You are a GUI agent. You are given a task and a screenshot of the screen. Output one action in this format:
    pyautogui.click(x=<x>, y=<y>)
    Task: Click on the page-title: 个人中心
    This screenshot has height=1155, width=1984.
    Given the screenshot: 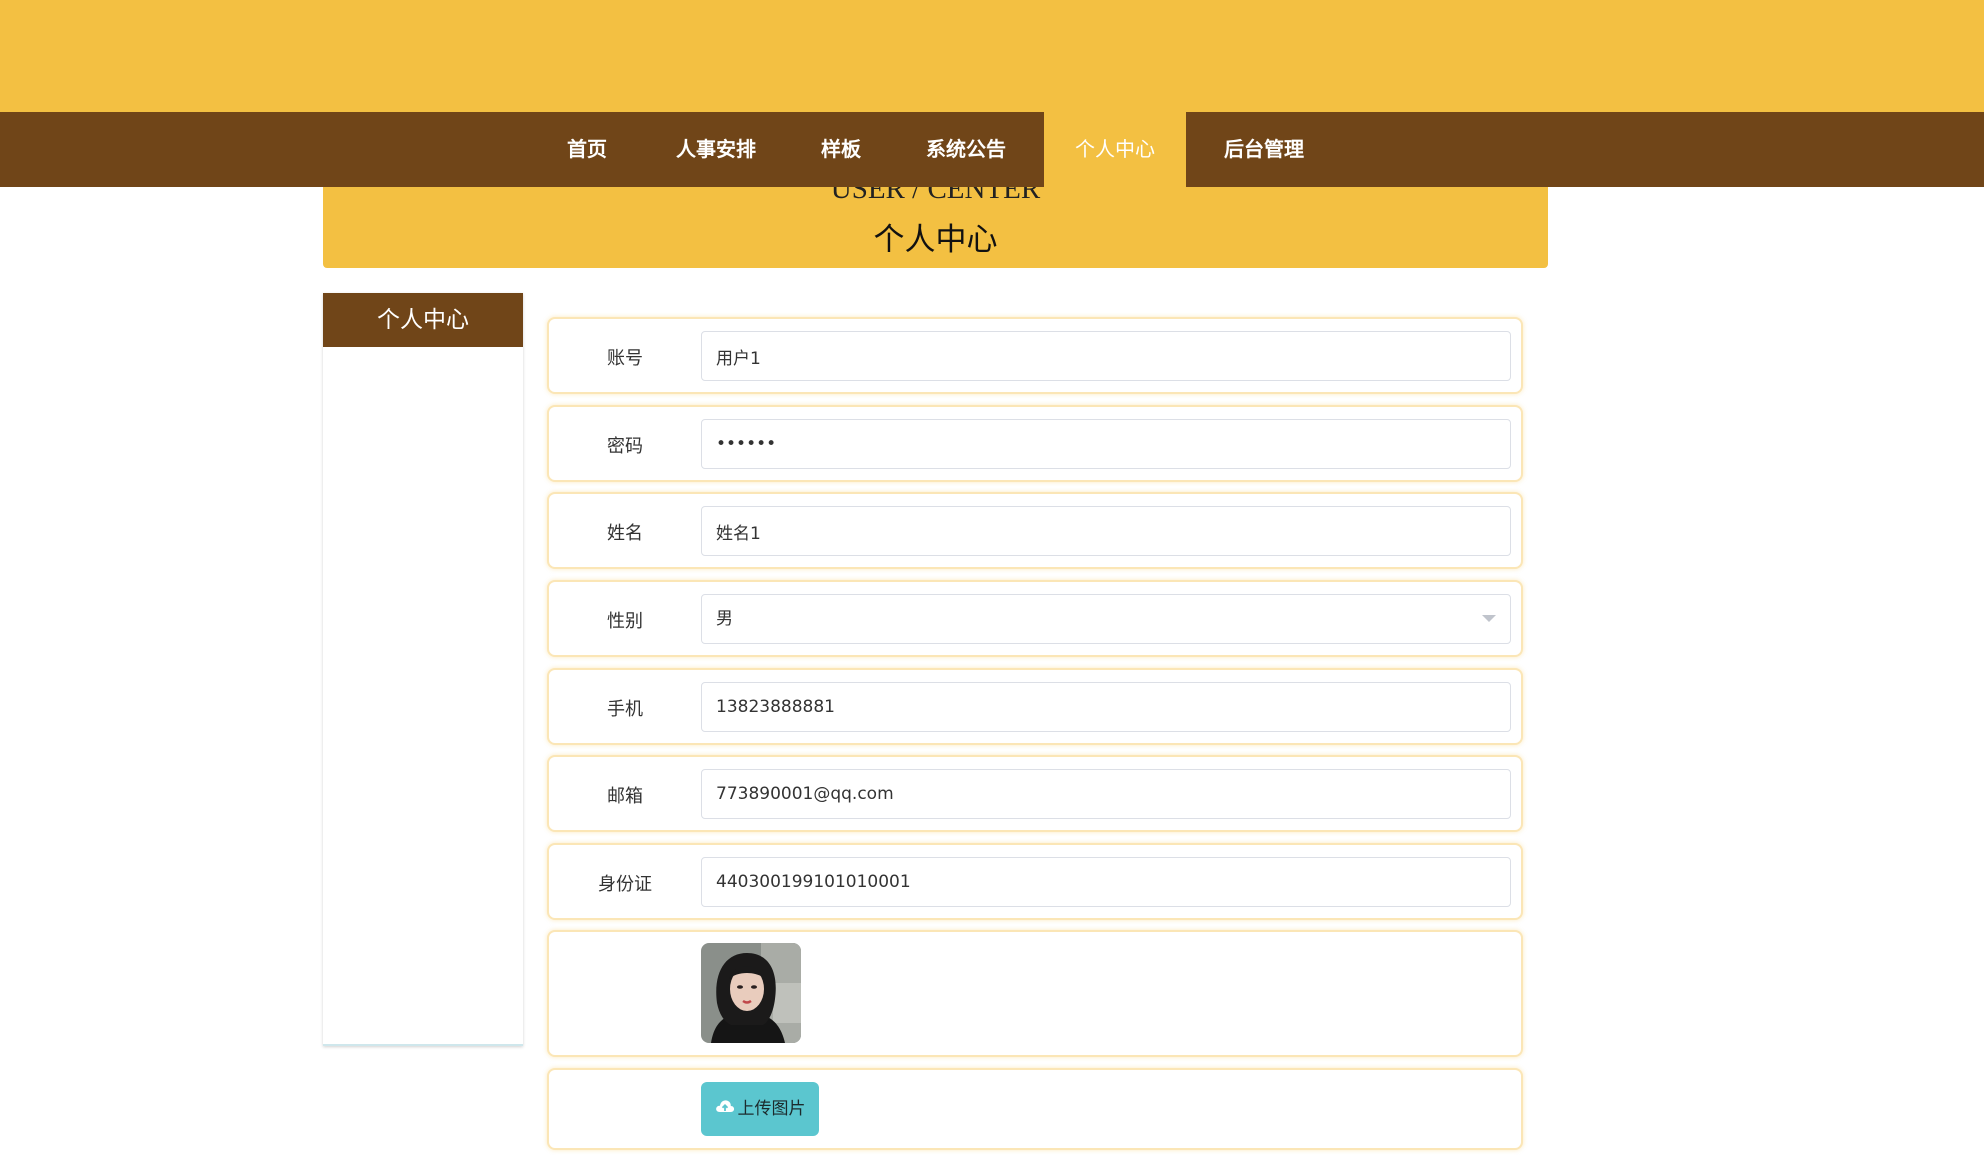 What is the action you would take?
    pyautogui.click(x=935, y=240)
    